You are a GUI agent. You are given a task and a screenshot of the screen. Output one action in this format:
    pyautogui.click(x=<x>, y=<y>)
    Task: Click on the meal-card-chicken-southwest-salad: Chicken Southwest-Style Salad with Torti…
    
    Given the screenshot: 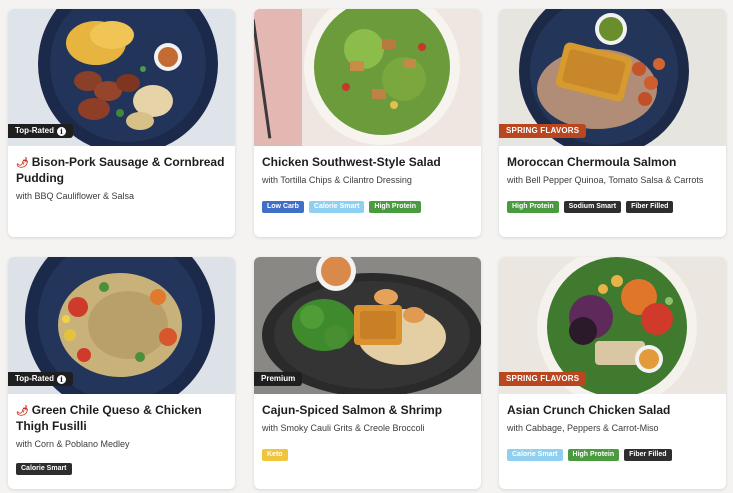 What is the action you would take?
    pyautogui.click(x=367, y=123)
    